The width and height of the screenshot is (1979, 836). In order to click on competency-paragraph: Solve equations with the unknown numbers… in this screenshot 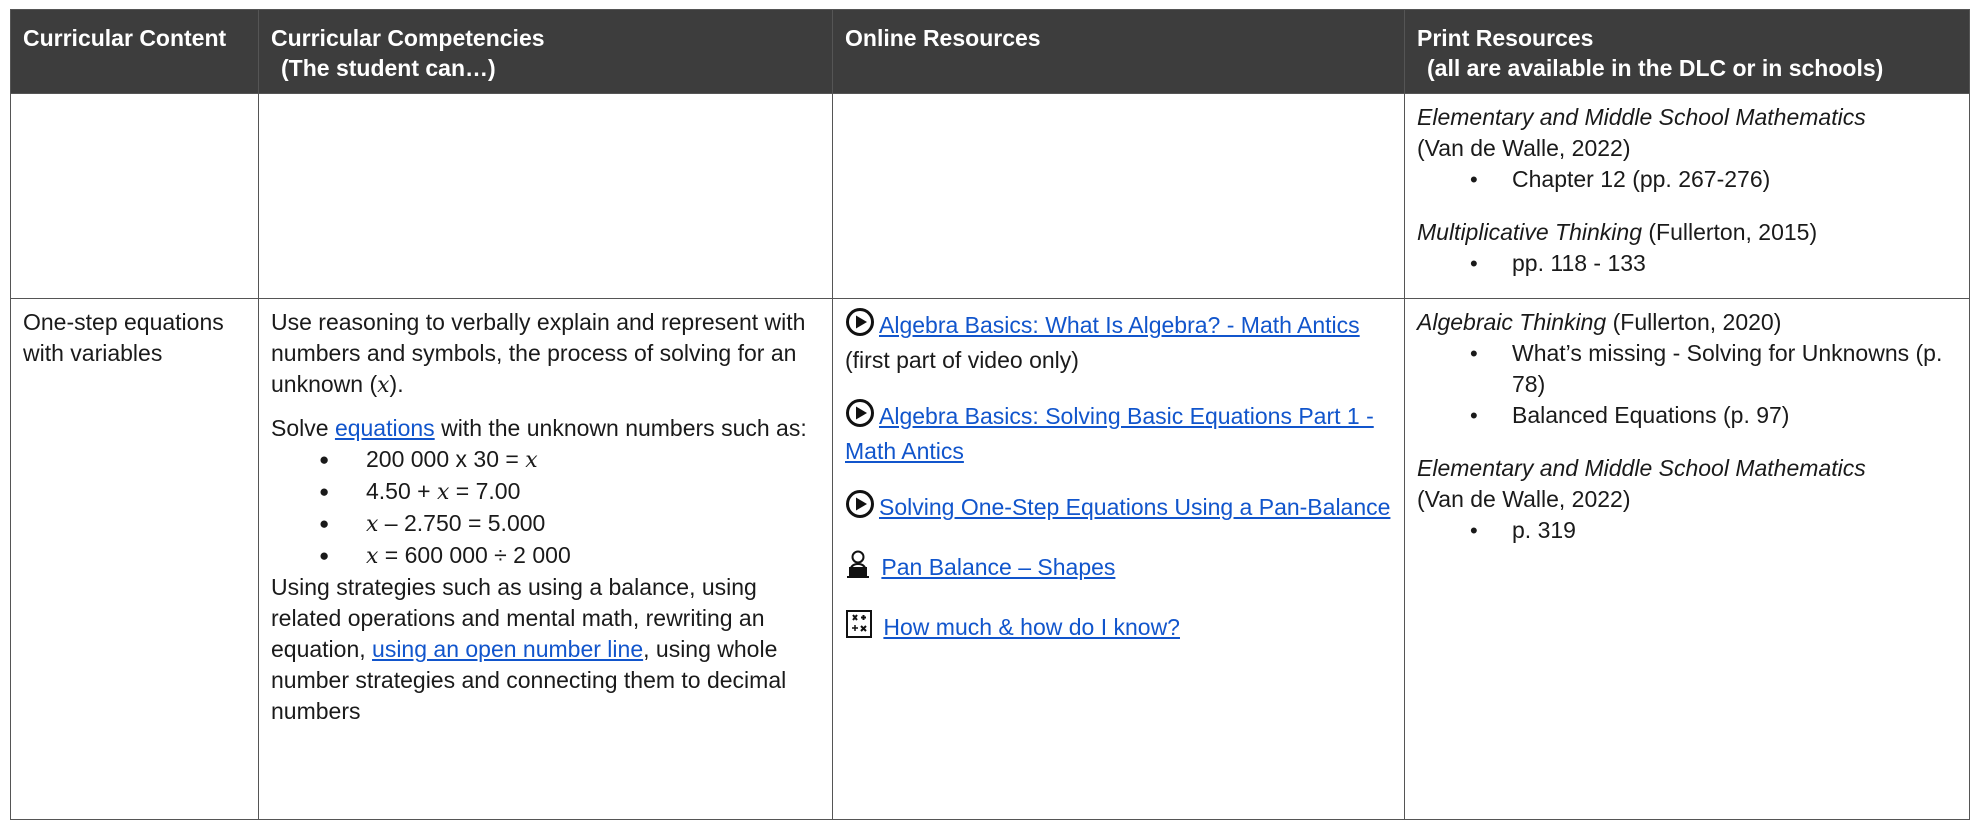, I will do `click(539, 428)`.